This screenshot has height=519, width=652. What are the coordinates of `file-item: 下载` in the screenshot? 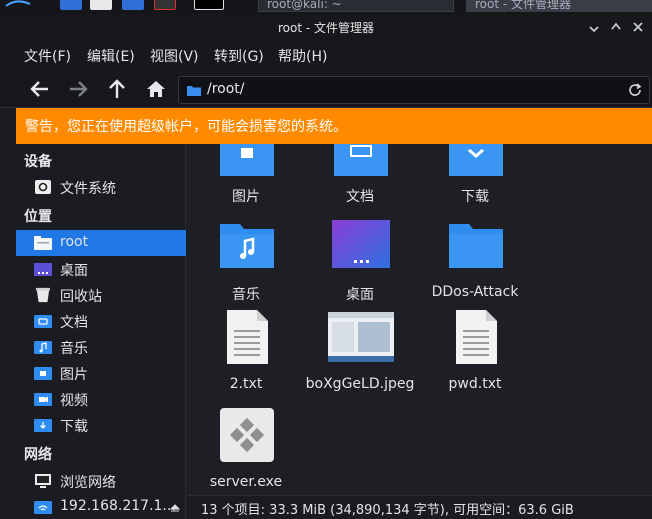 It's located at (475, 177).